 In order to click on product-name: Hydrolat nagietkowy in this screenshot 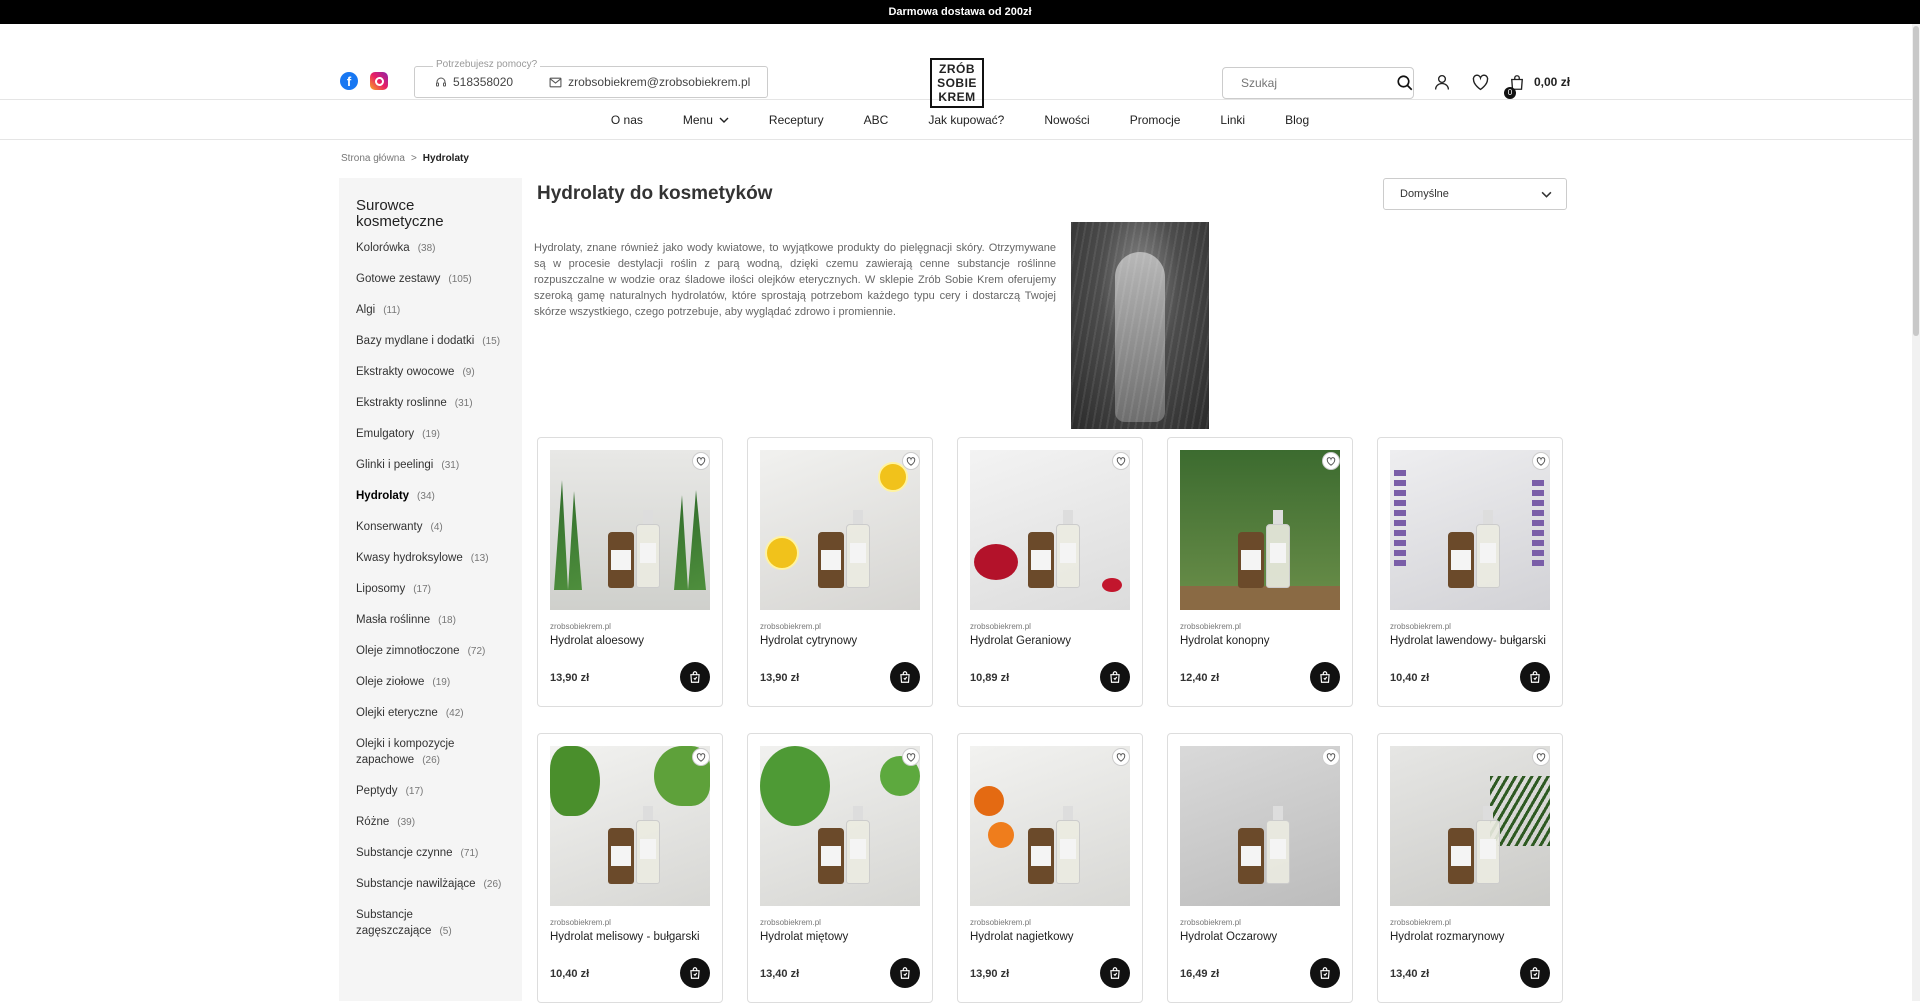, I will do `click(1050, 945)`.